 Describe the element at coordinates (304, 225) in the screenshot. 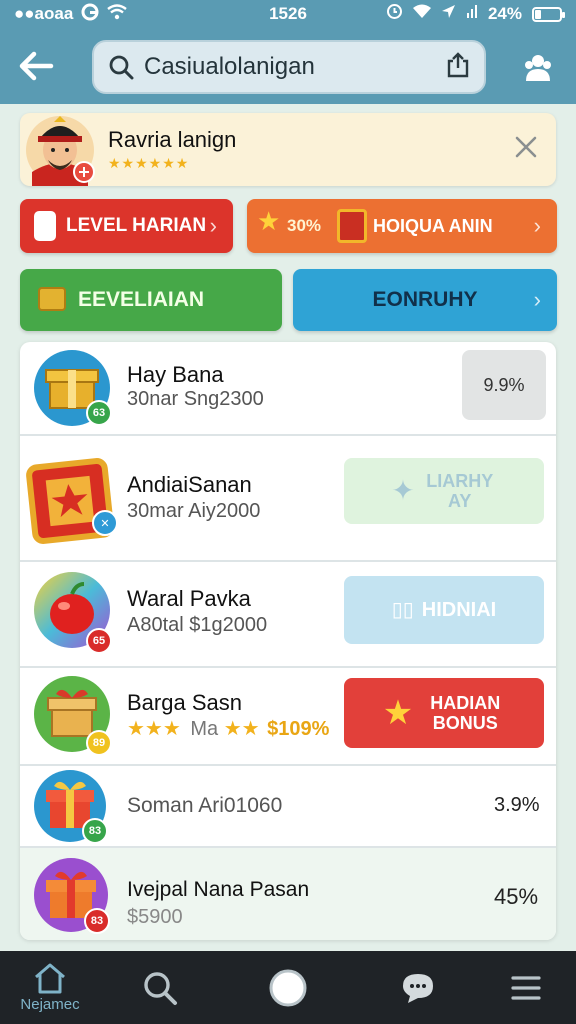

I see `bonus-percent: 30%` at that location.